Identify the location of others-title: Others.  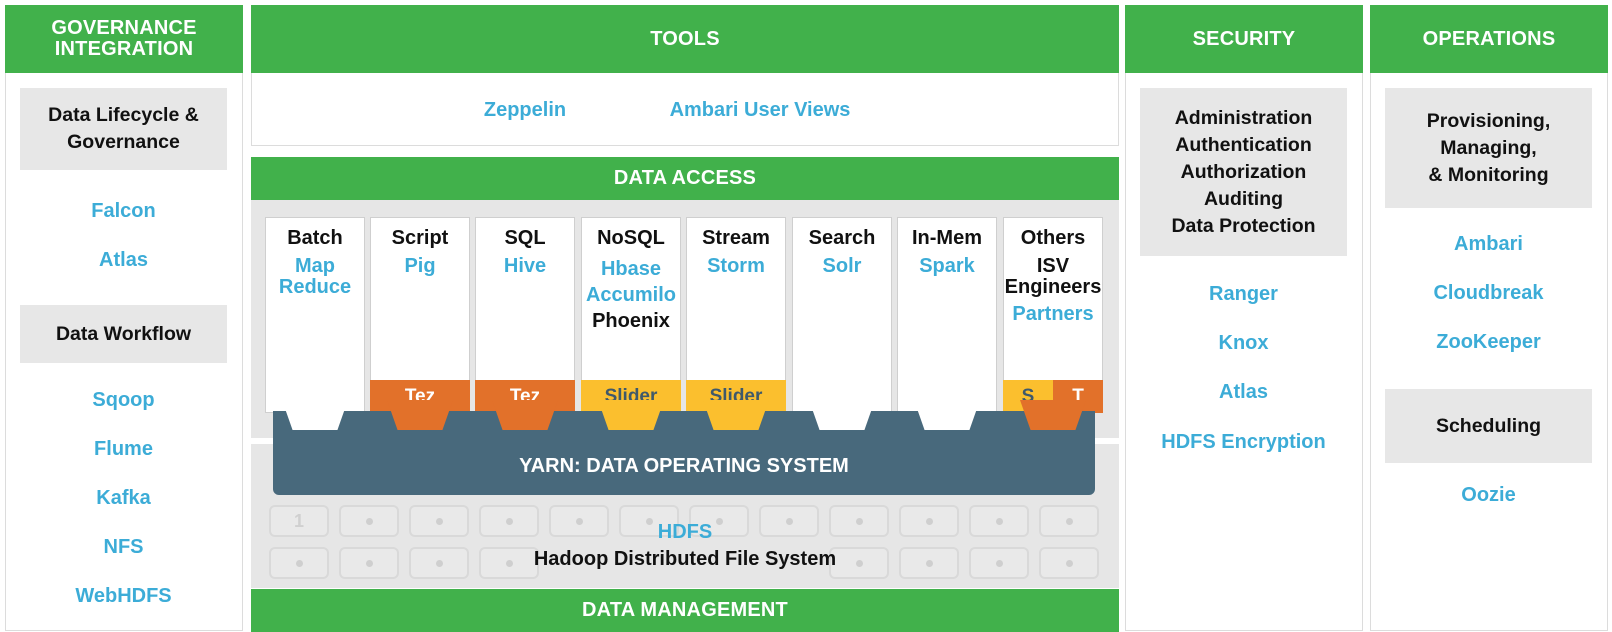
(1053, 238).